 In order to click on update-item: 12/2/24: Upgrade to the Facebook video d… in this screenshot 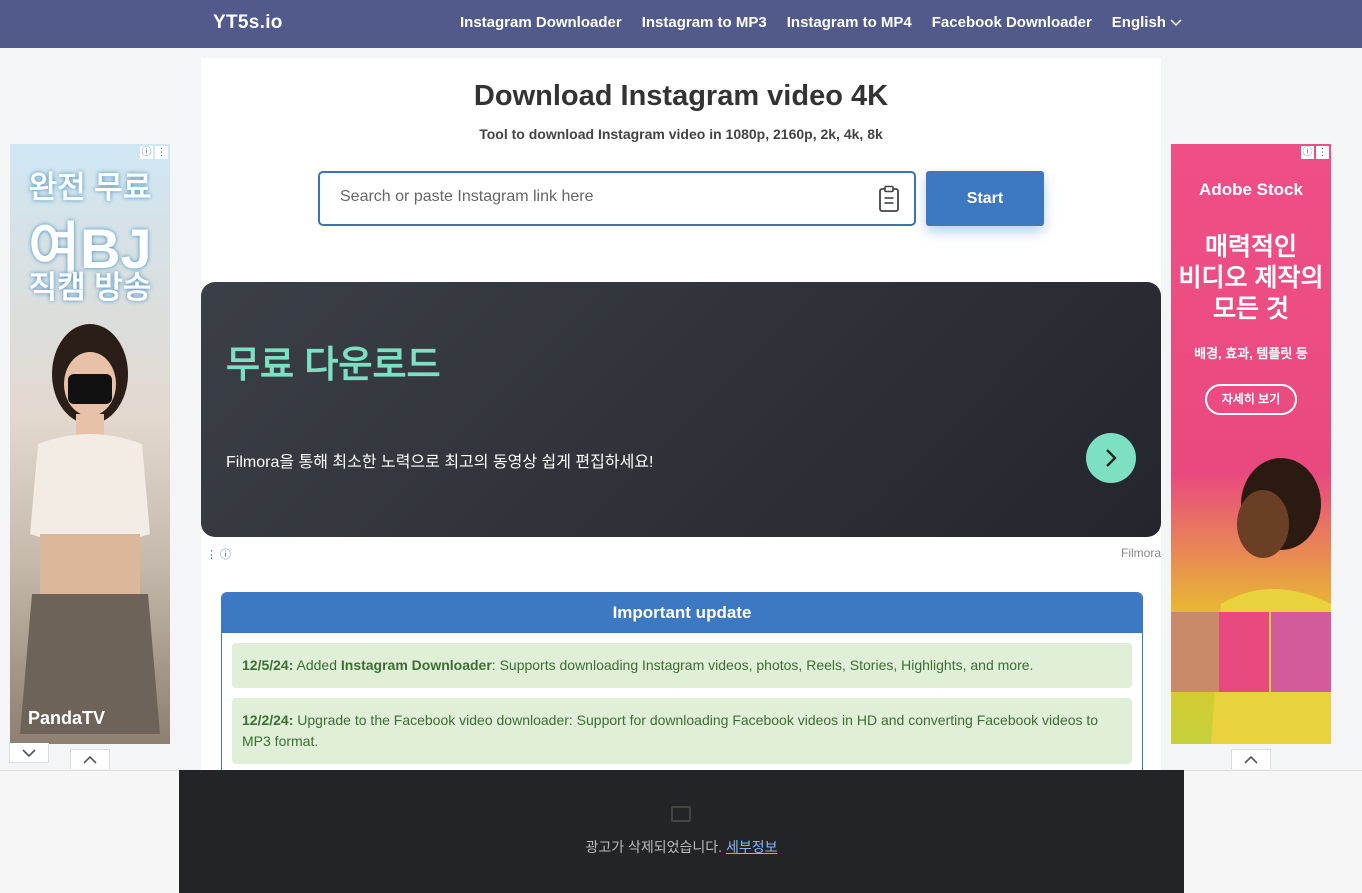, I will do `click(682, 731)`.